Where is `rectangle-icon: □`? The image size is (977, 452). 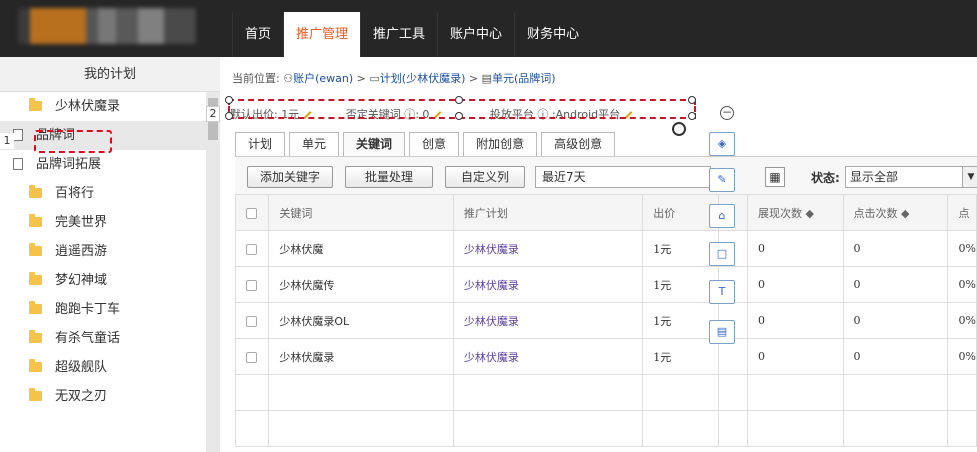 rectangle-icon: □ is located at coordinates (722, 254).